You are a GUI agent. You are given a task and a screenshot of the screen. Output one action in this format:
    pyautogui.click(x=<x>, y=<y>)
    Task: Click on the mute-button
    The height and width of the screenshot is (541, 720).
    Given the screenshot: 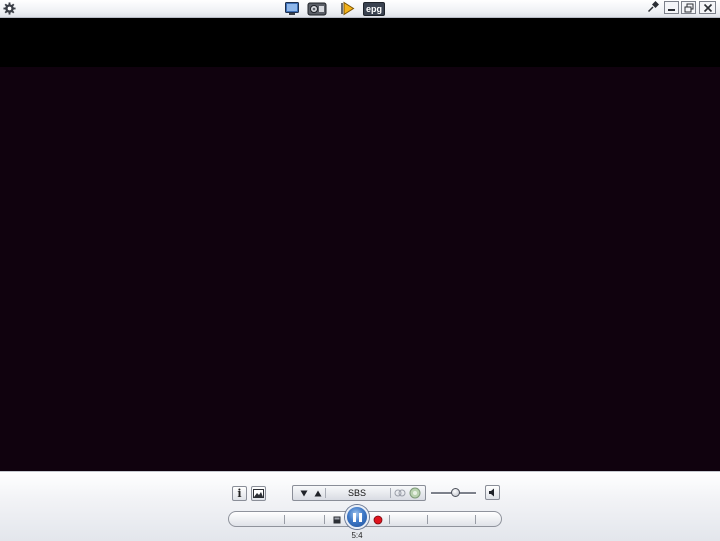 What is the action you would take?
    pyautogui.click(x=492, y=492)
    